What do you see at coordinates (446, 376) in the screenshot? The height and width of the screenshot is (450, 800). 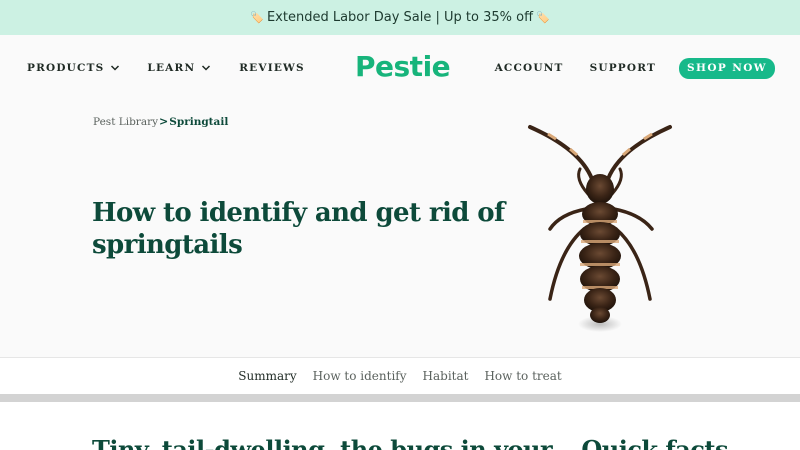 I see `tab-habitat: Habitat` at bounding box center [446, 376].